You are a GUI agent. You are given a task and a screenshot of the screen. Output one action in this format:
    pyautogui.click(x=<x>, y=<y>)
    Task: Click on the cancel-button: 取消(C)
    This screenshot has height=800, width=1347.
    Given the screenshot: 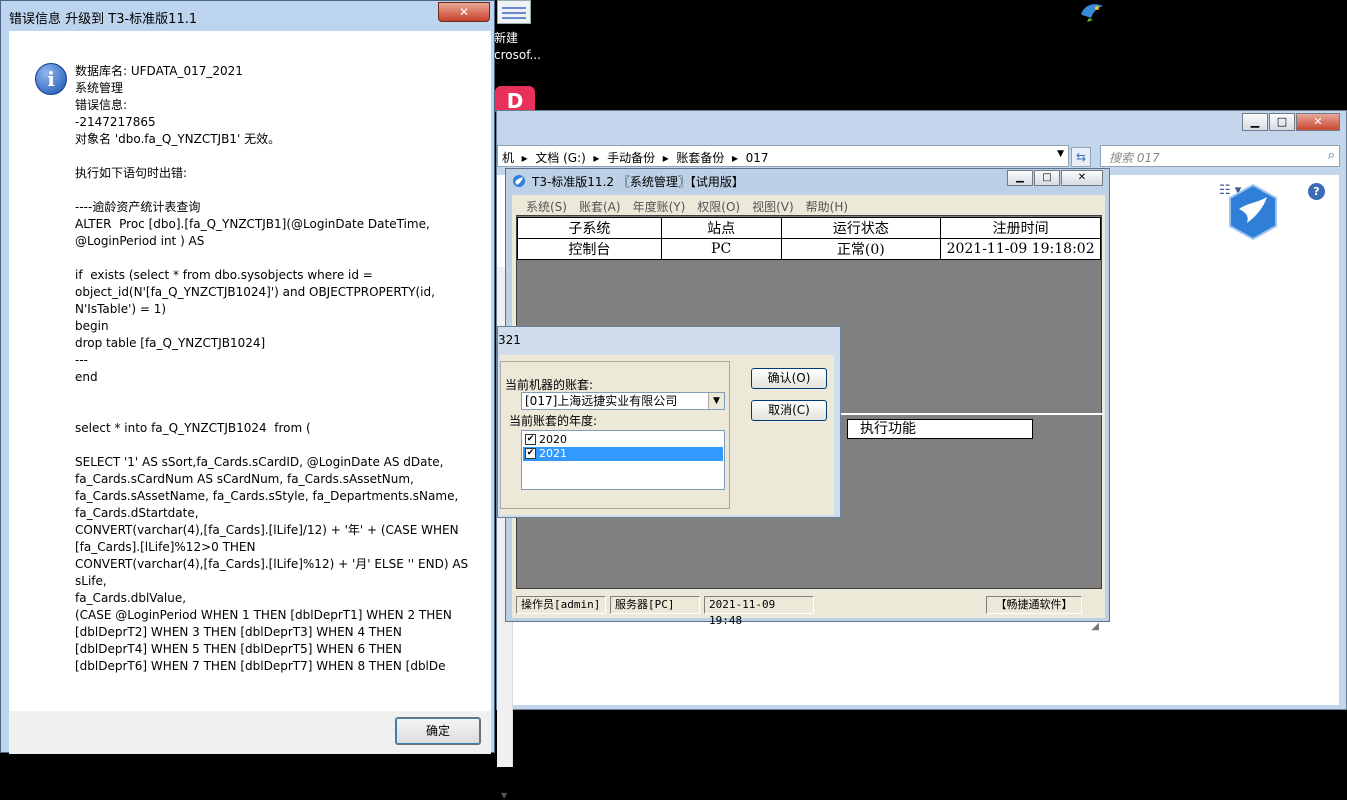 What is the action you would take?
    pyautogui.click(x=789, y=410)
    